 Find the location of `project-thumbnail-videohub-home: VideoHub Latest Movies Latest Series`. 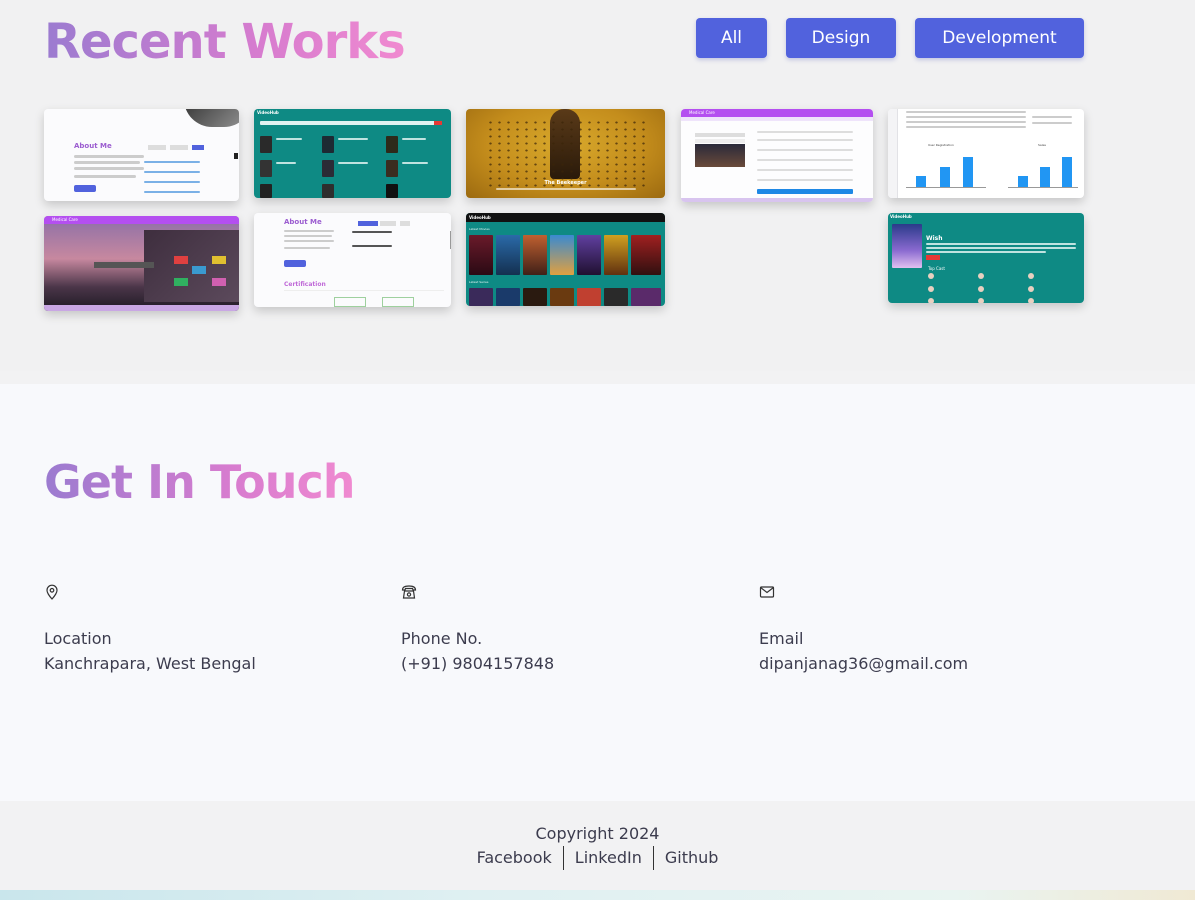

project-thumbnail-videohub-home: VideoHub Latest Movies Latest Series is located at coordinates (565, 259).